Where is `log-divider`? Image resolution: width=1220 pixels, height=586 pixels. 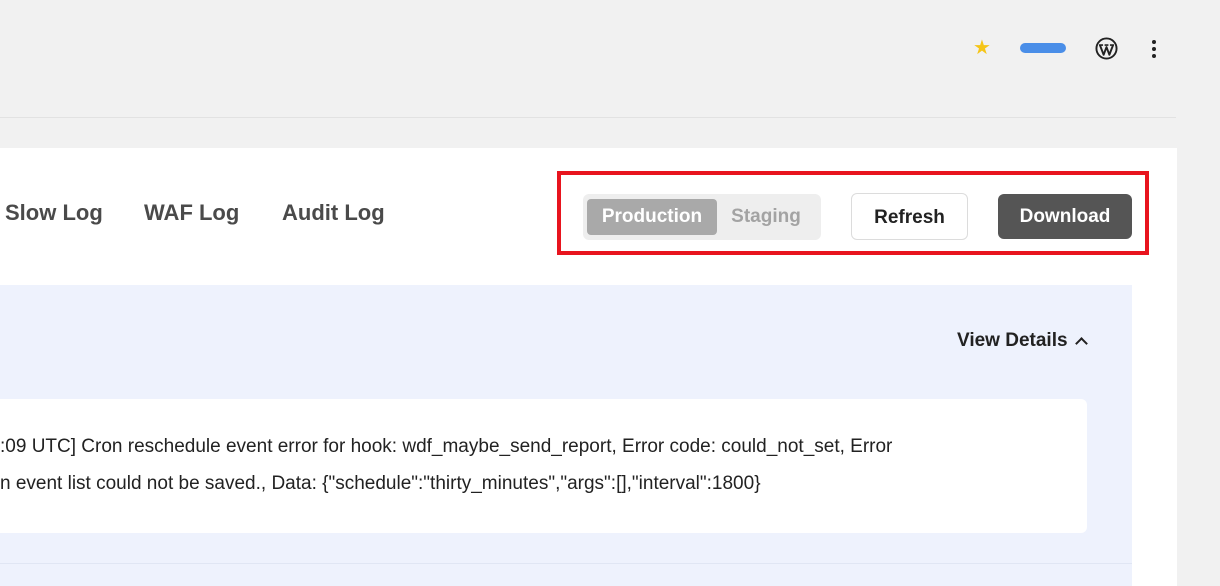
log-divider is located at coordinates (566, 563).